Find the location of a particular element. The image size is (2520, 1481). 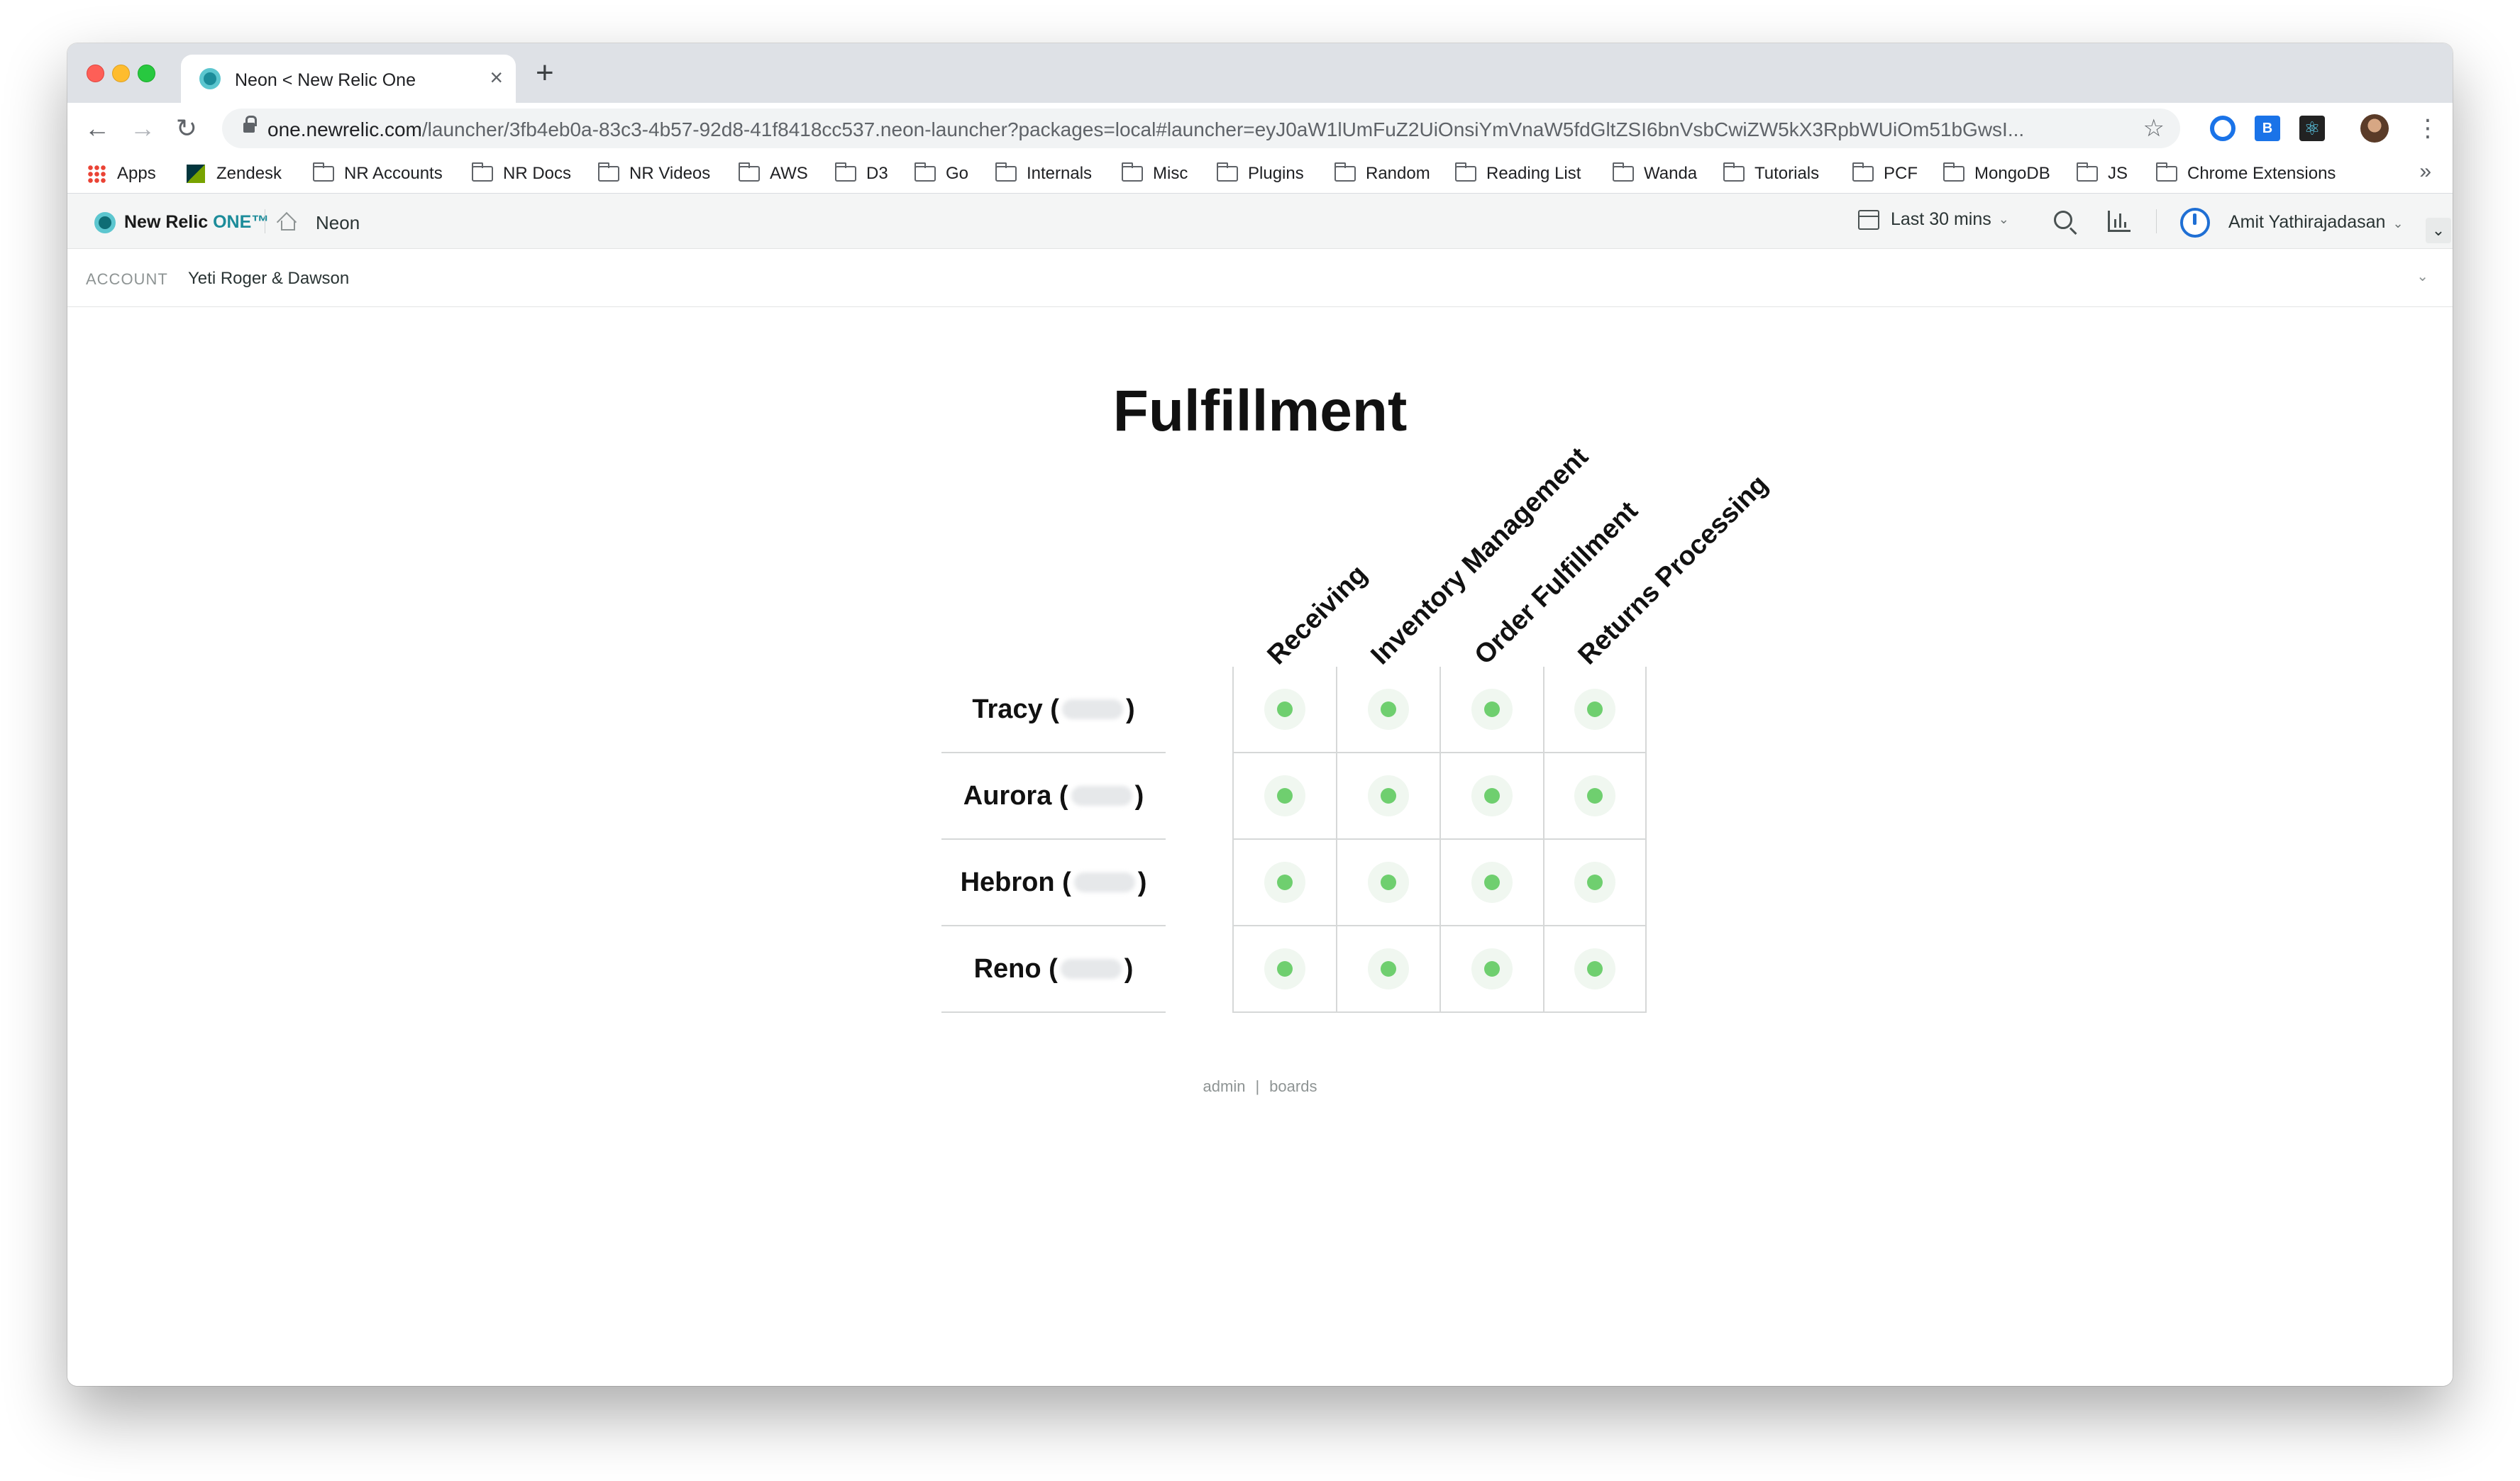

new-relic-logo-icon is located at coordinates (105, 223).